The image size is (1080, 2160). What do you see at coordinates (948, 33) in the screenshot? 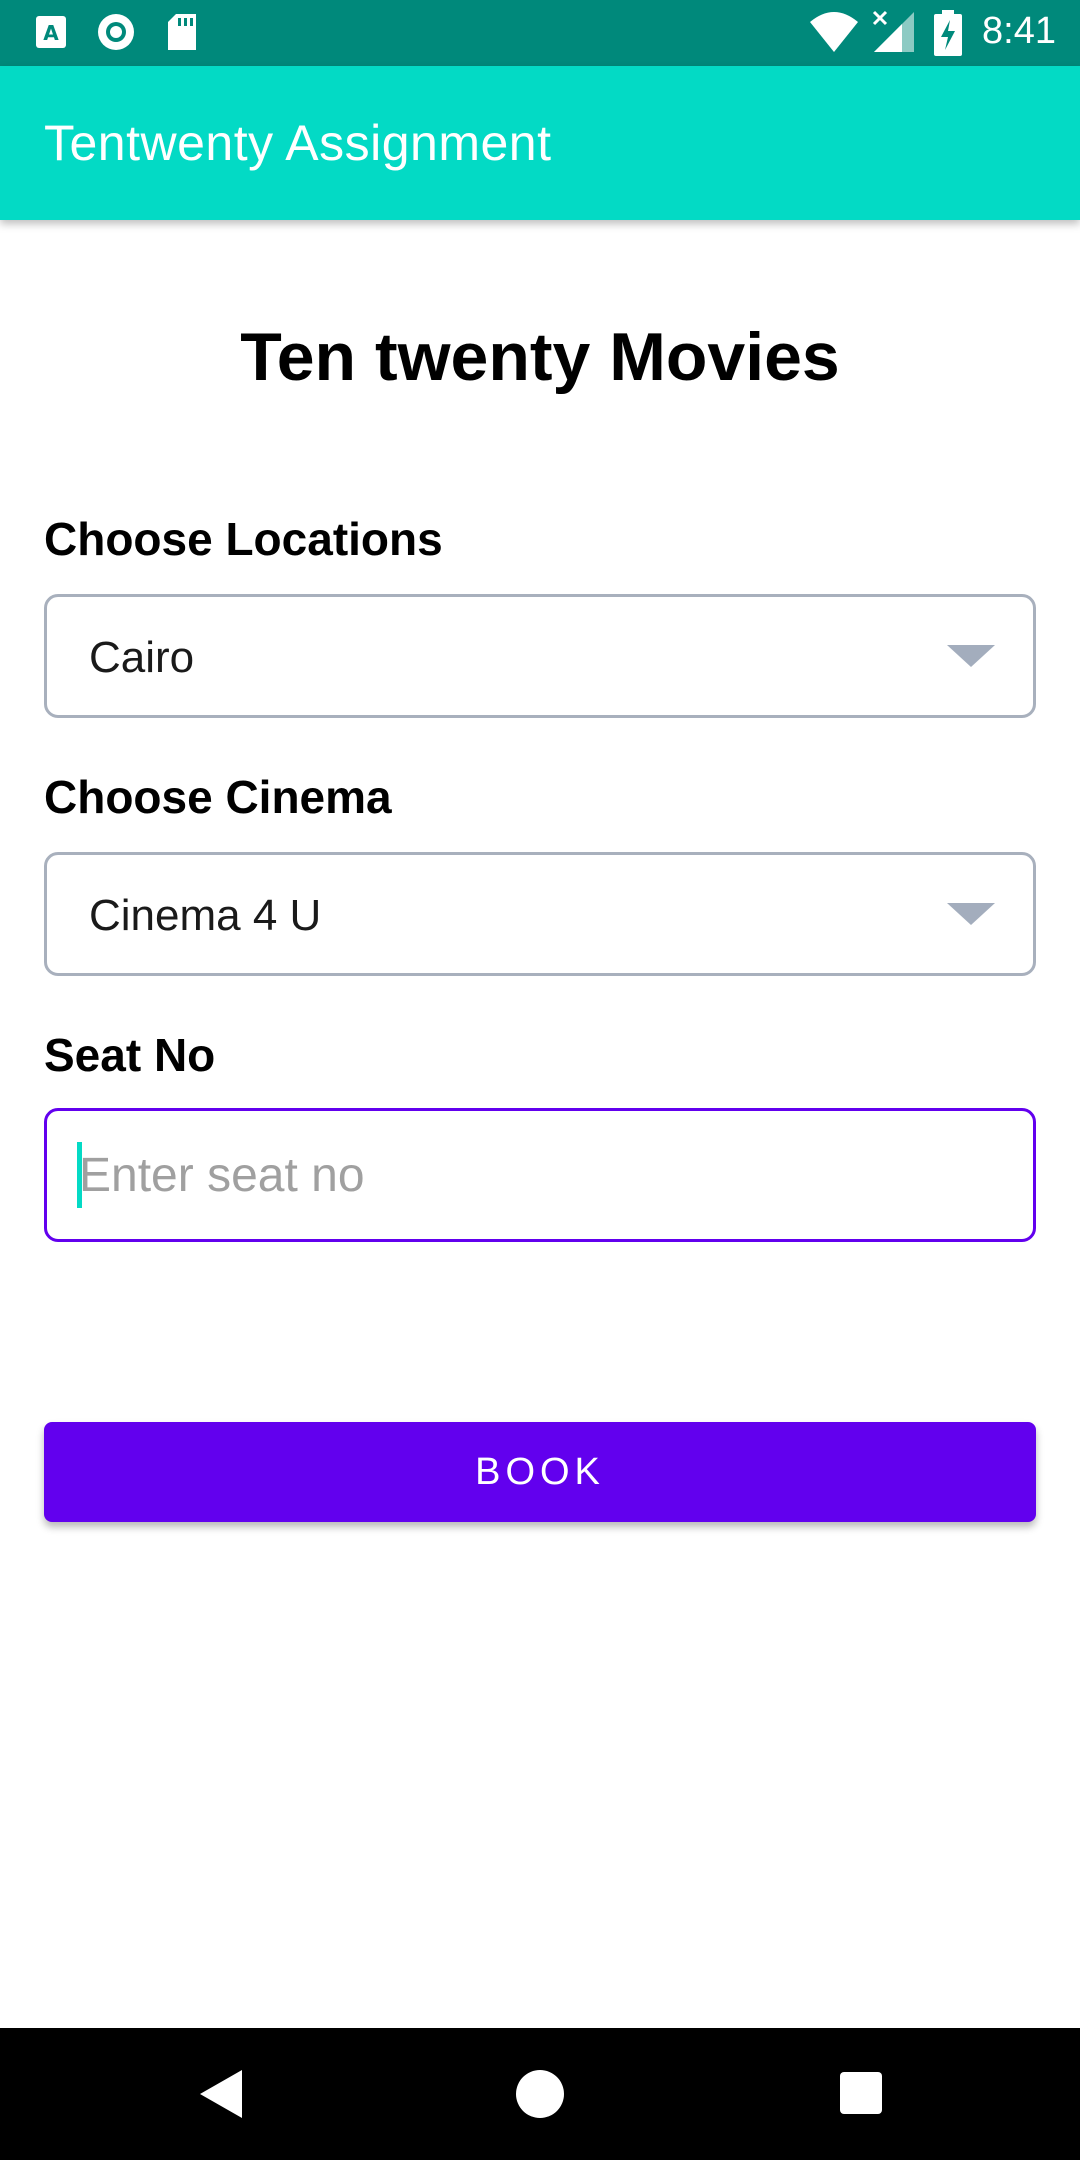
I see `battery-charging-icon` at bounding box center [948, 33].